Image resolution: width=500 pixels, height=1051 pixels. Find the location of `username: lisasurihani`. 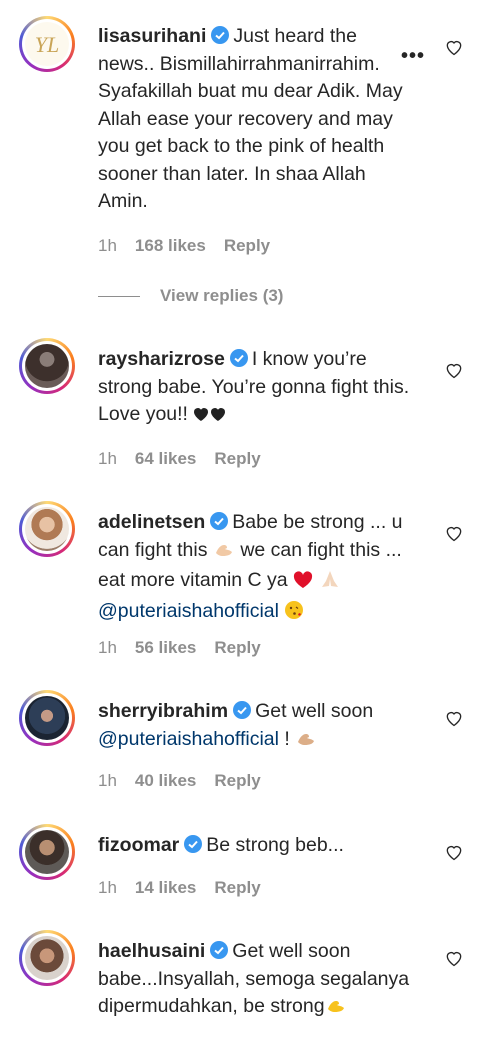

username: lisasurihani is located at coordinates (152, 36).